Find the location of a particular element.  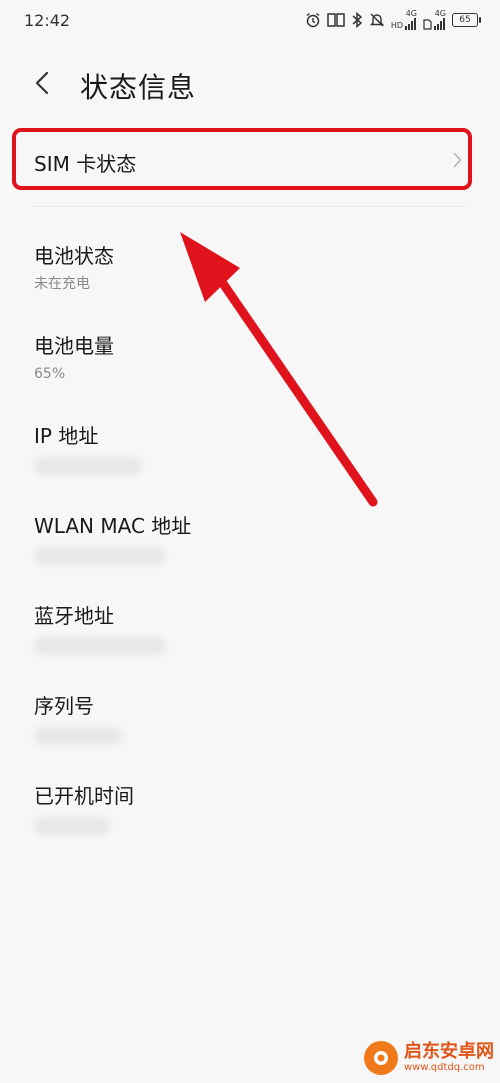

back-button is located at coordinates (42, 83).